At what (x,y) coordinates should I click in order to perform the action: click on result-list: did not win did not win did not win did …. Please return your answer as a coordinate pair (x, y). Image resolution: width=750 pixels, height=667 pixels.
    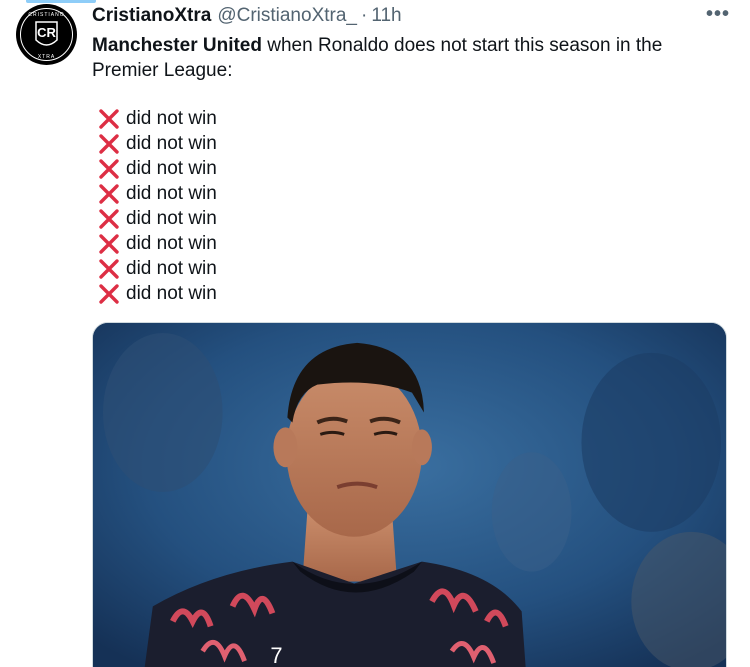
    Looking at the image, I should click on (157, 206).